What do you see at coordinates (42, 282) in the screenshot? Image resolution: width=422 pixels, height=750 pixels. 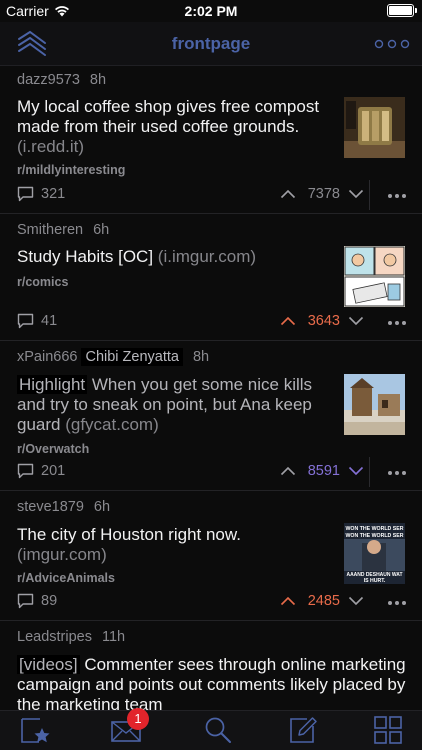 I see `post-subreddit: r/comics` at bounding box center [42, 282].